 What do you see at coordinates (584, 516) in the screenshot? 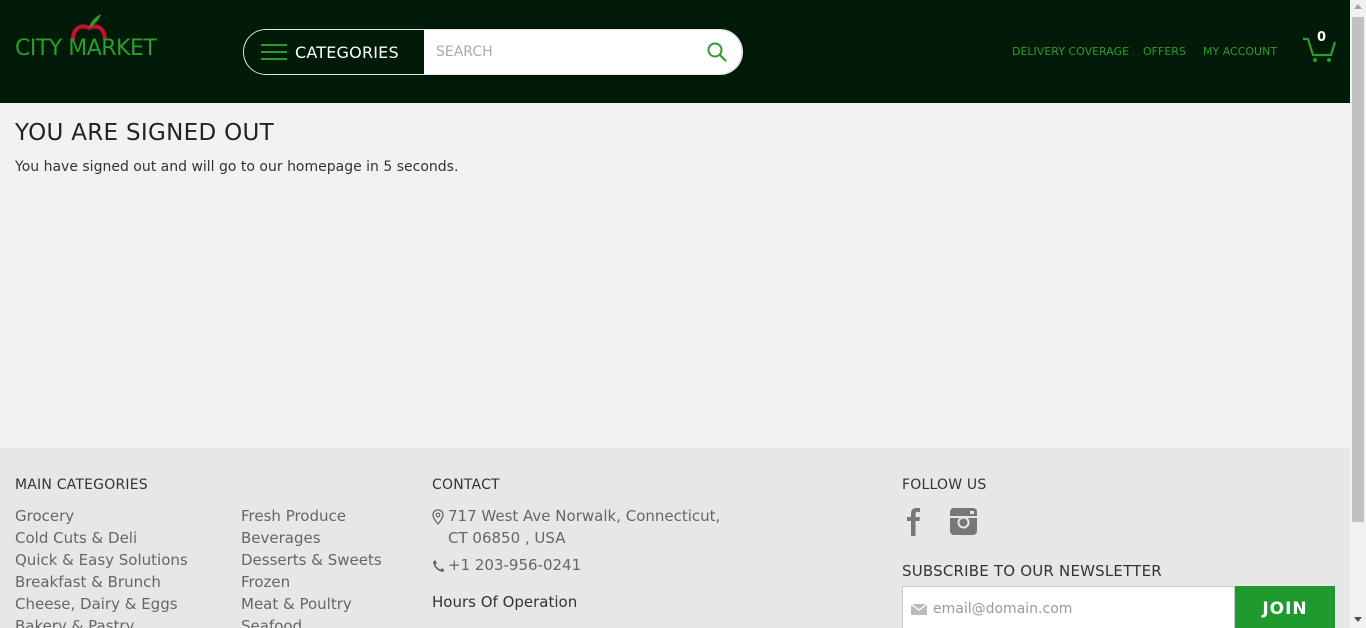
I see `address-line-1: 717 West Ave Norwalk, Connecticut,` at bounding box center [584, 516].